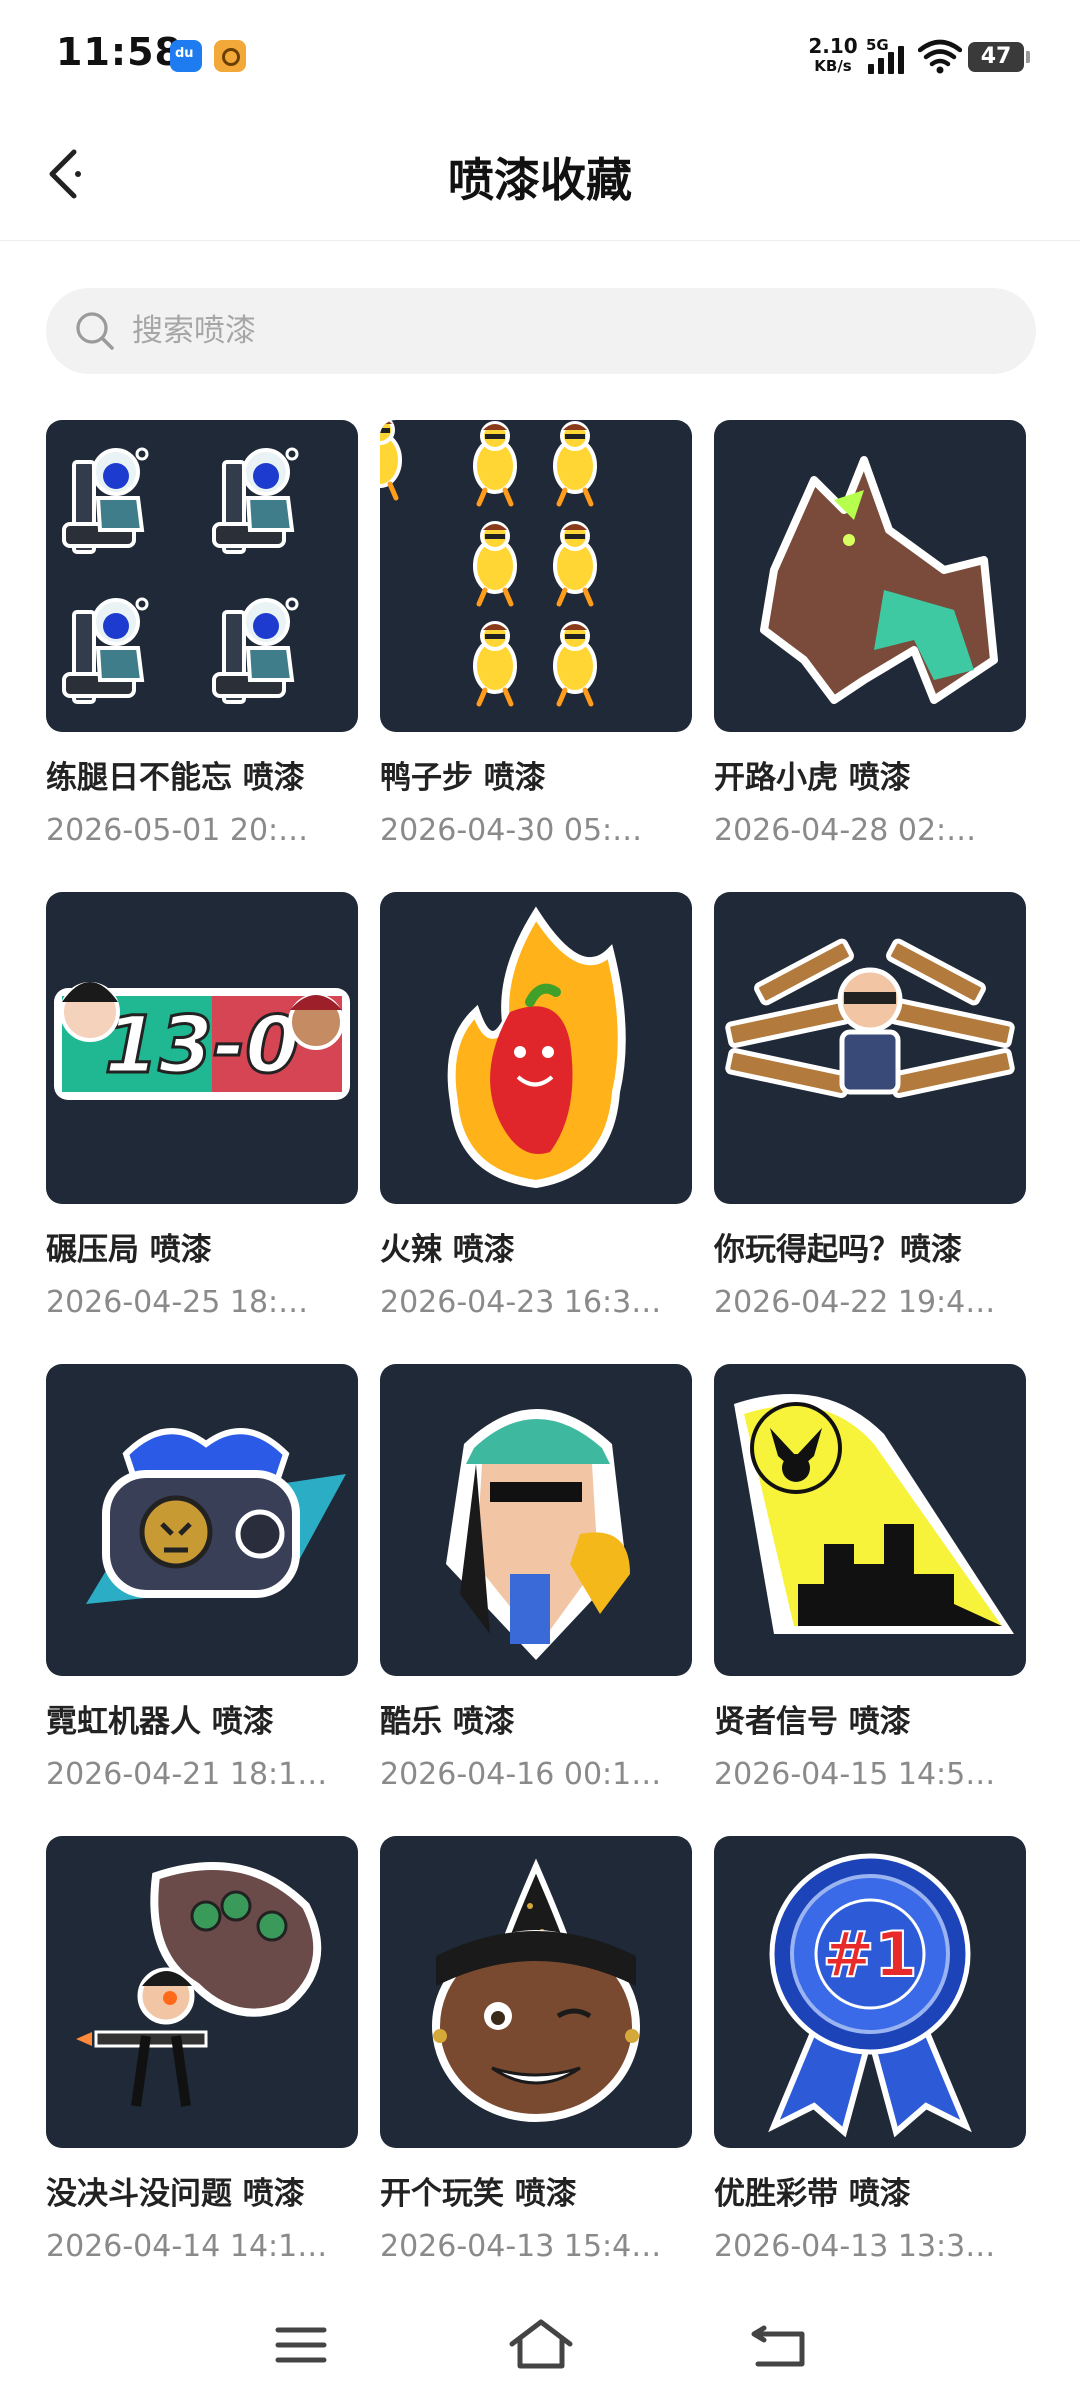 This screenshot has width=1080, height=2400. I want to click on tiger-spray-image, so click(879, 580).